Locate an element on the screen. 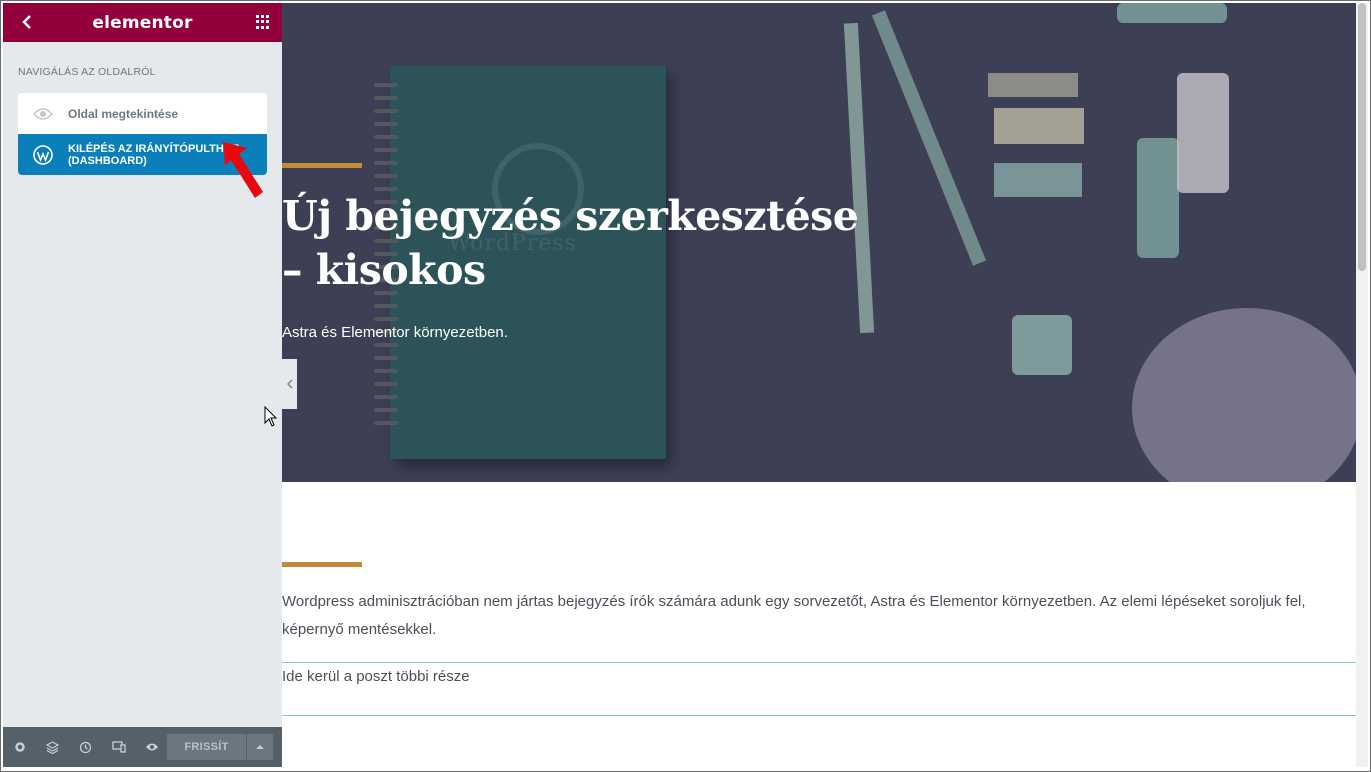 The width and height of the screenshot is (1371, 772). mouse-cursor-icon is located at coordinates (271, 419).